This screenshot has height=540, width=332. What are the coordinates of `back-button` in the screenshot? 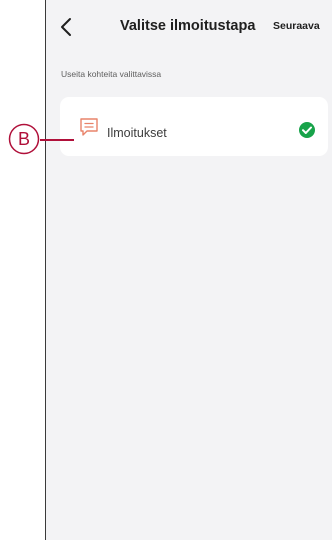 It's located at (67, 27).